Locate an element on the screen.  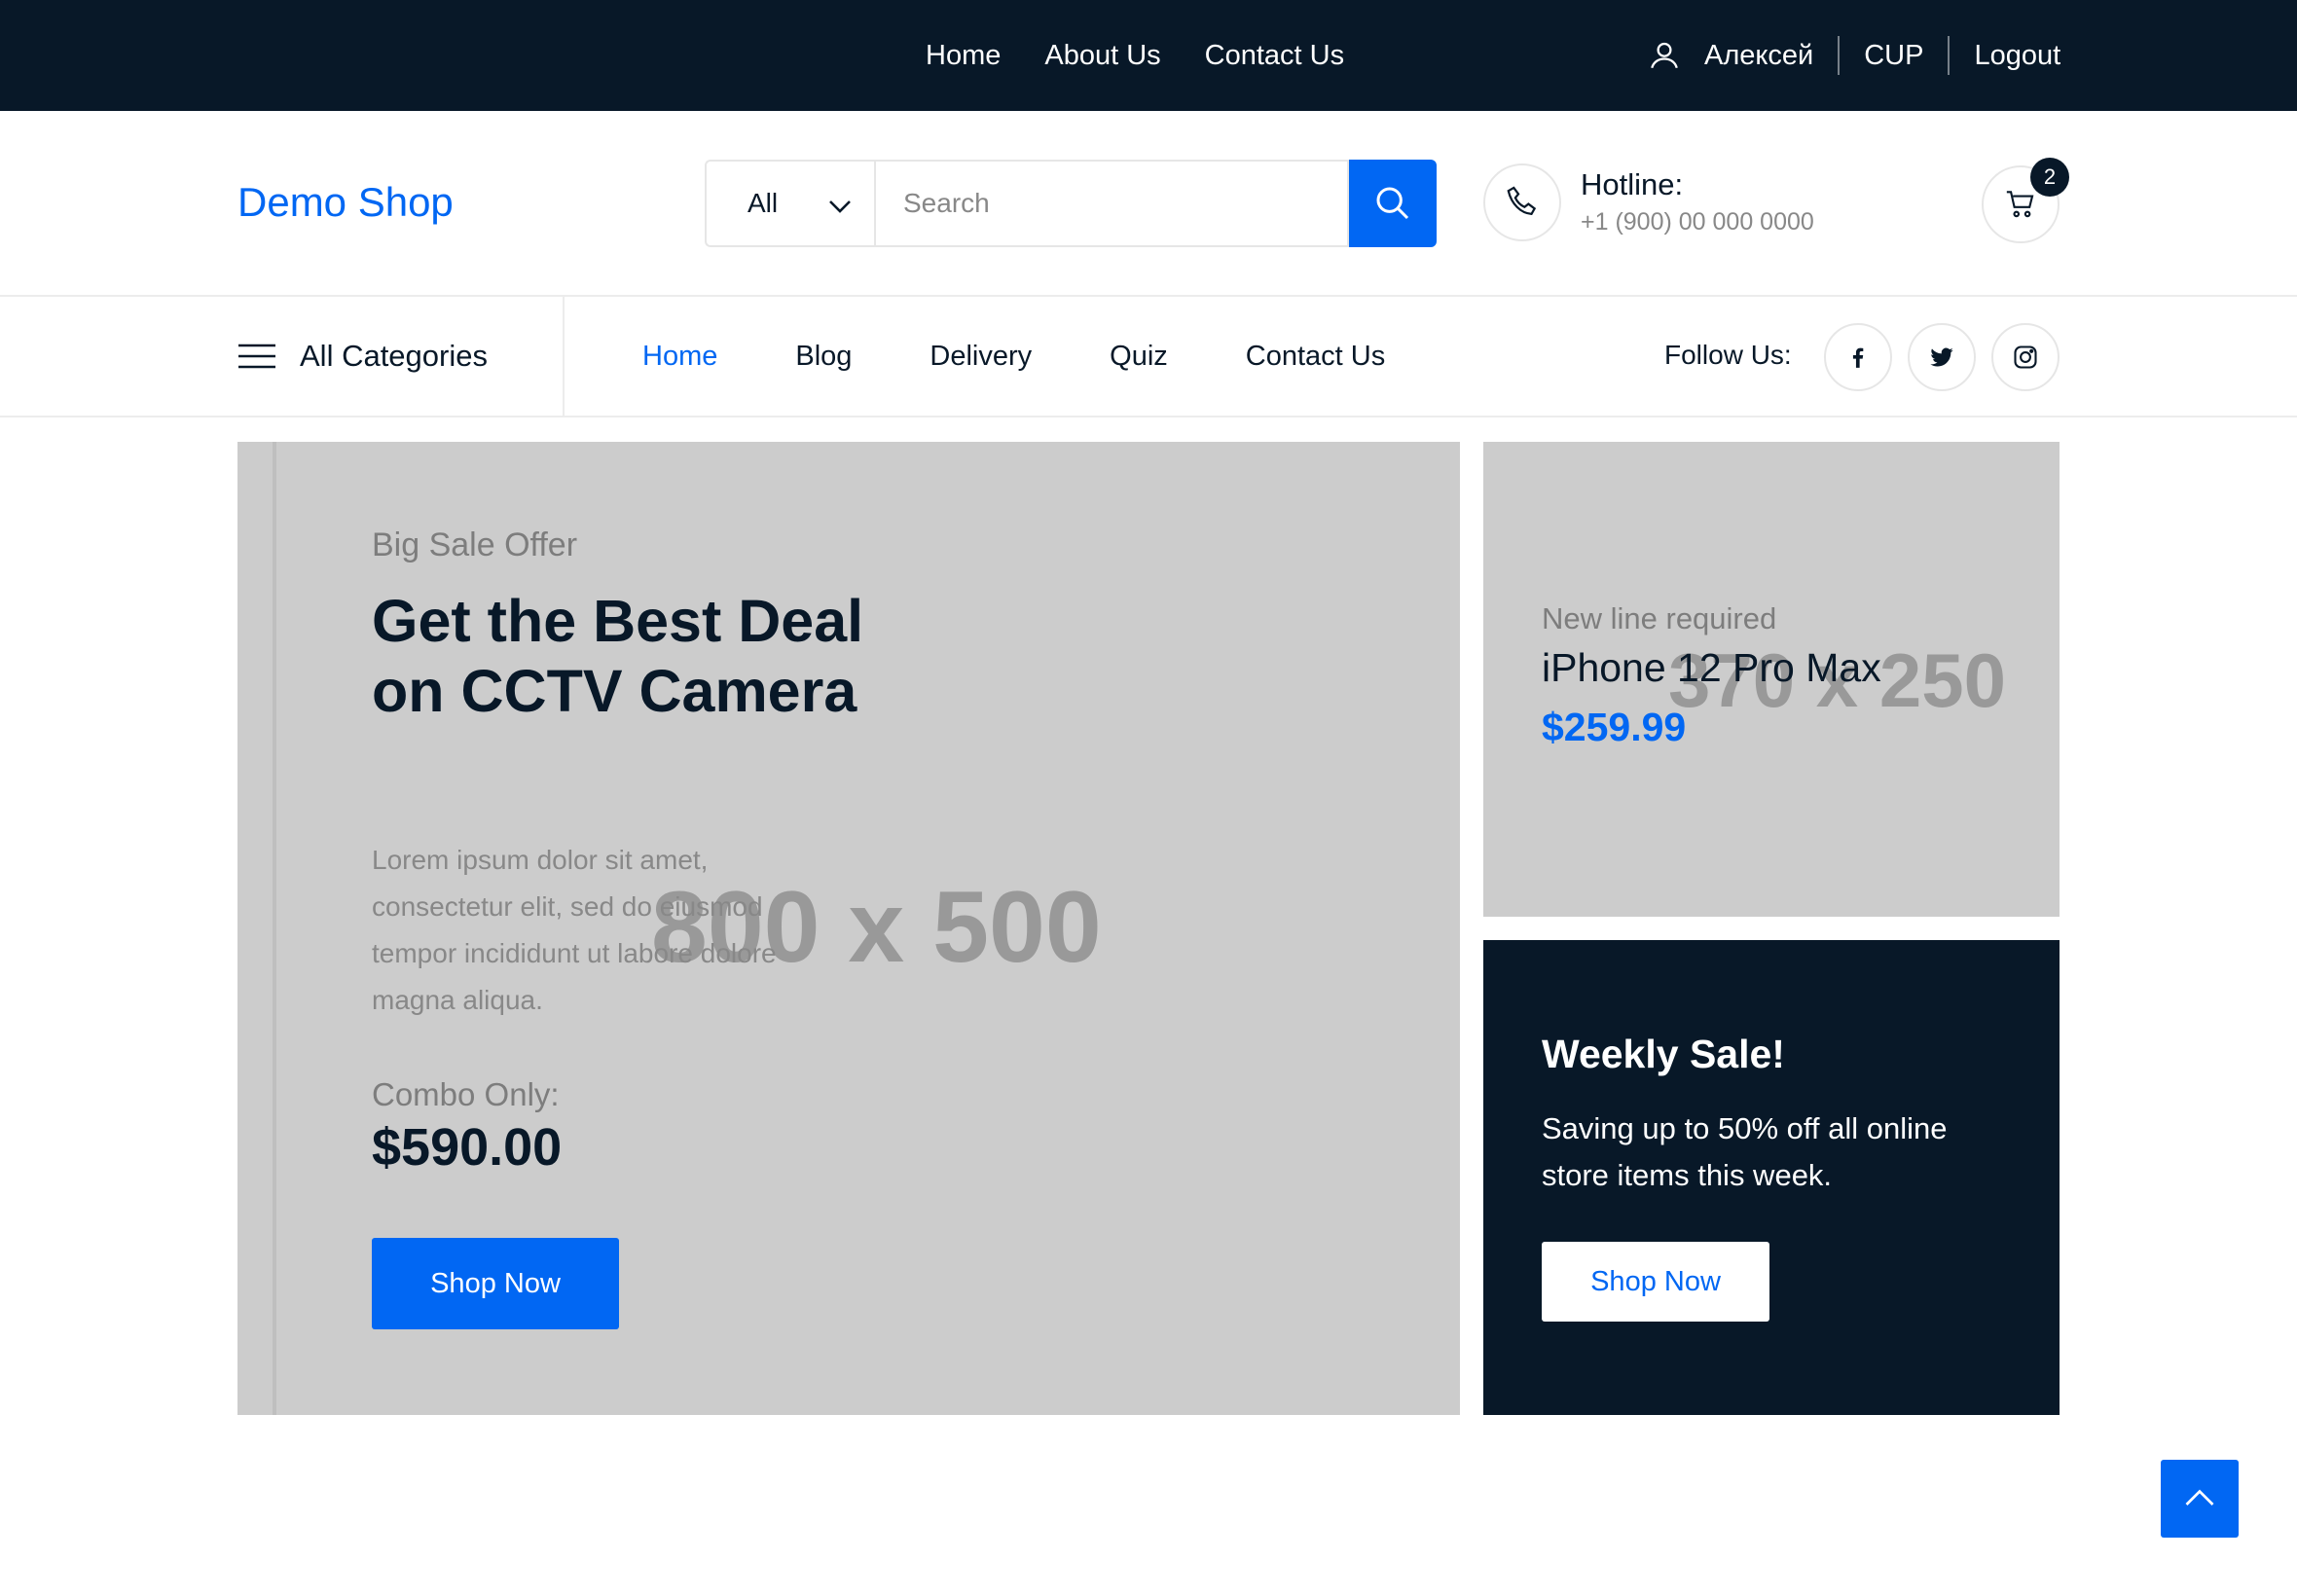
hotline-title: Hotline: is located at coordinates (1632, 184).